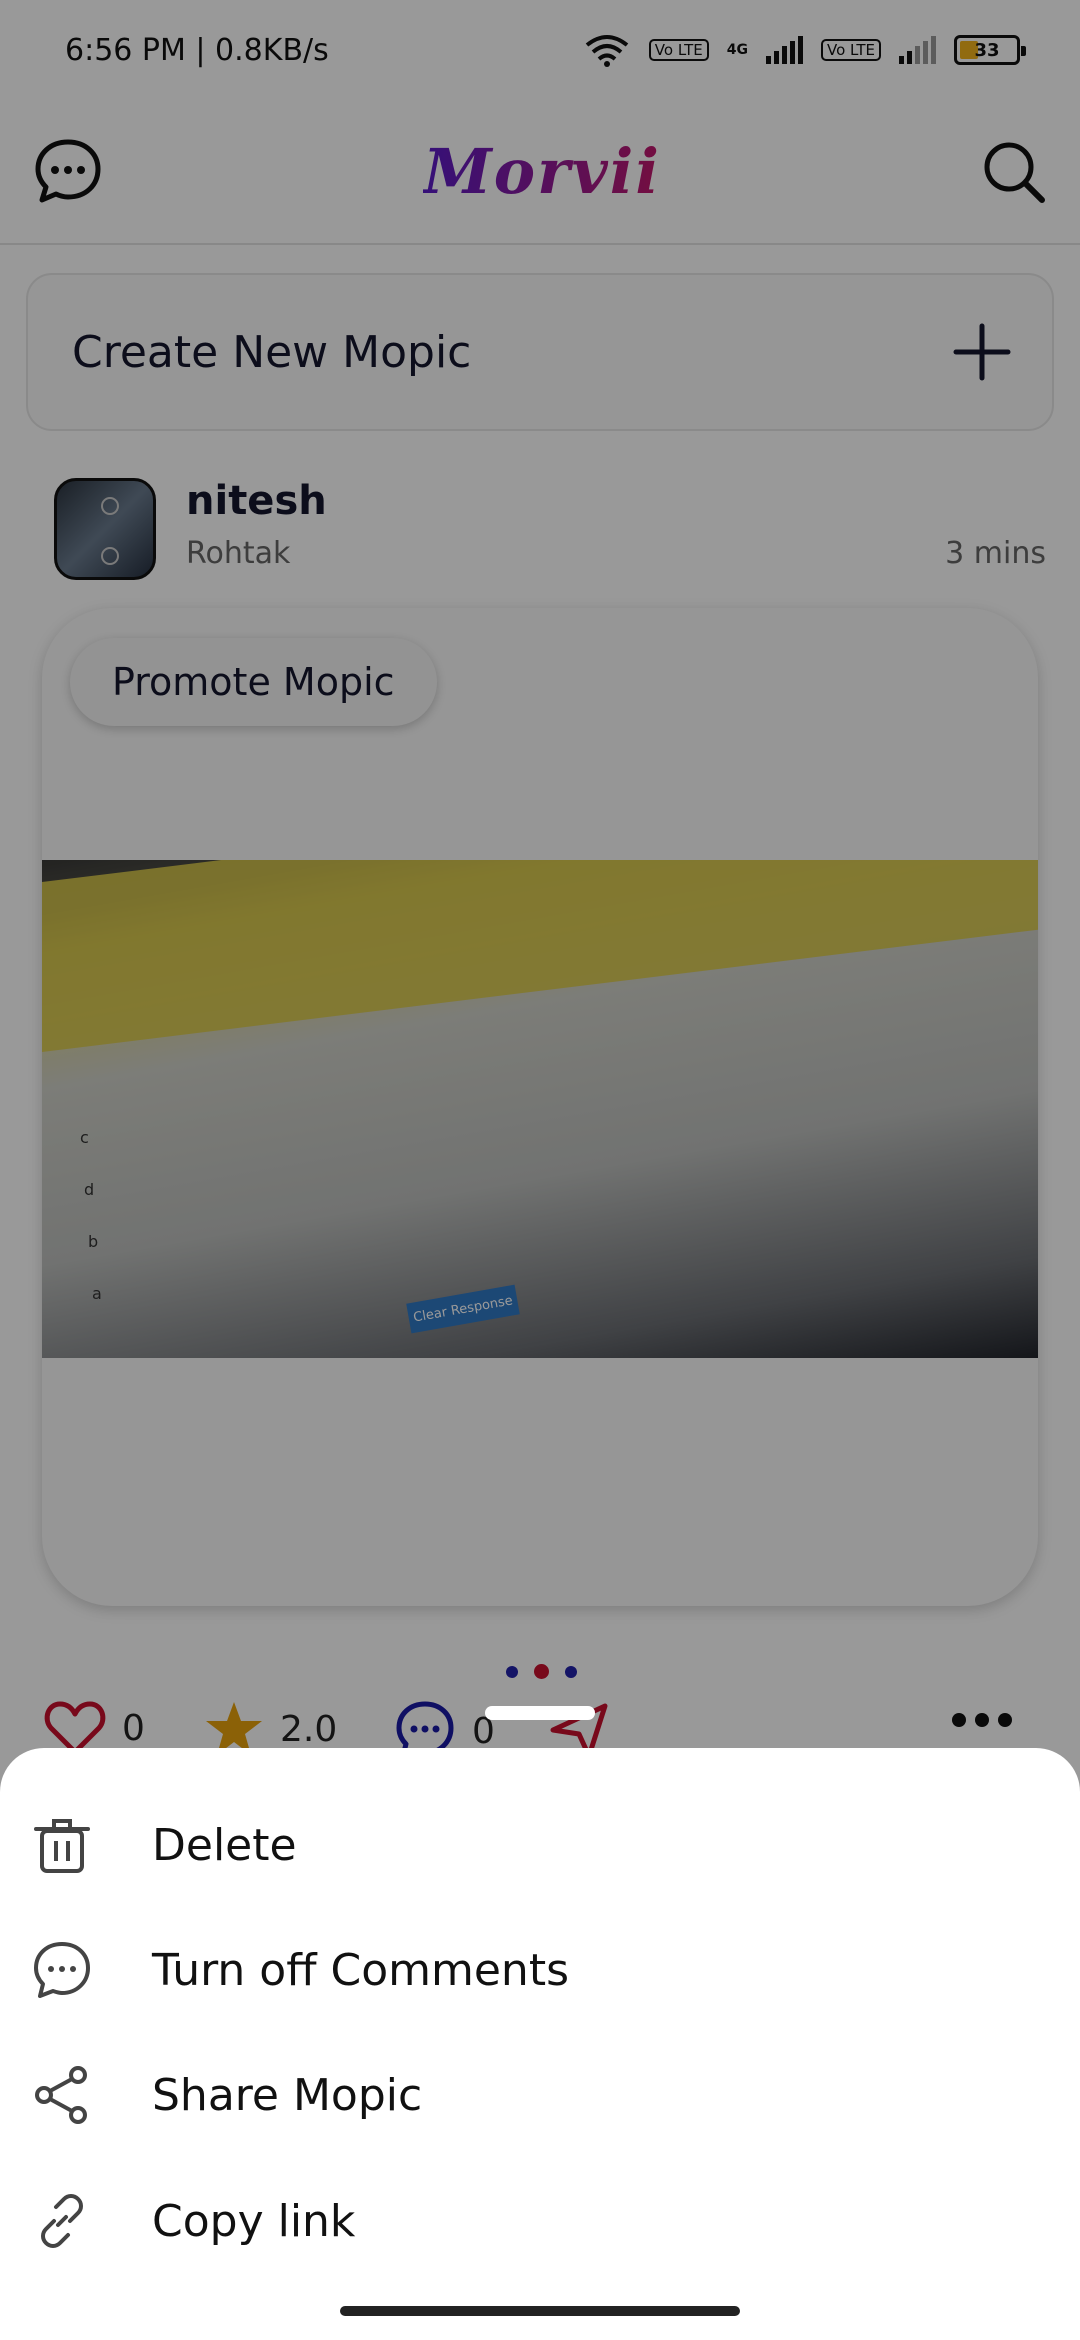 The width and height of the screenshot is (1080, 2340). I want to click on menu-item-label: Turn off Comments, so click(360, 1970).